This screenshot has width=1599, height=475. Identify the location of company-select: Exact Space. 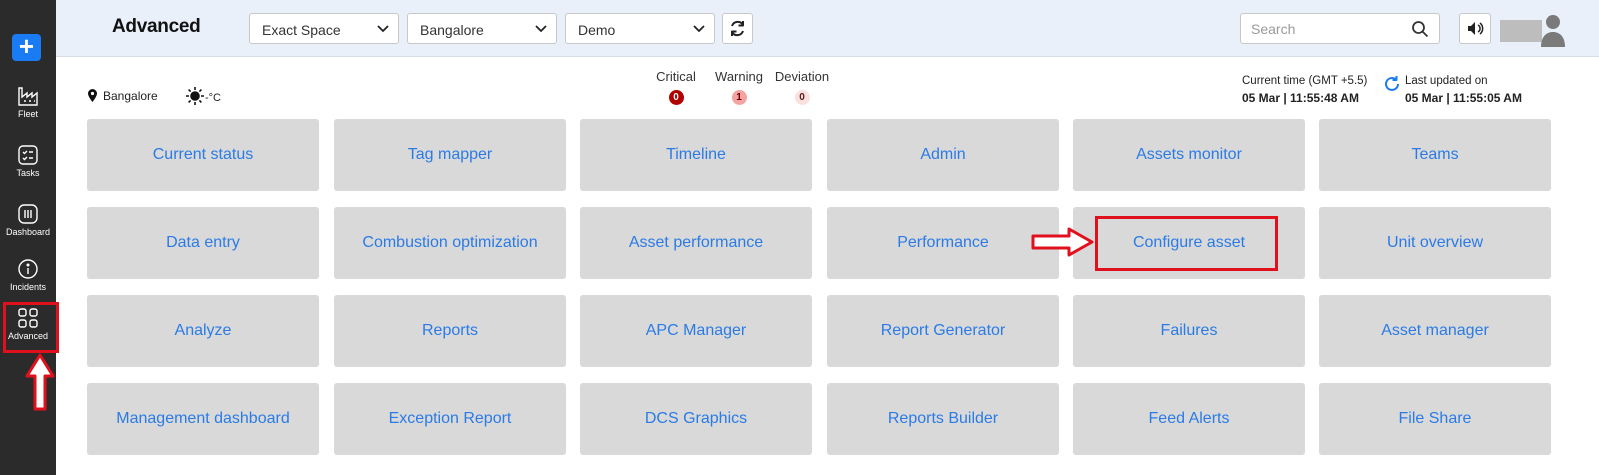
(324, 28).